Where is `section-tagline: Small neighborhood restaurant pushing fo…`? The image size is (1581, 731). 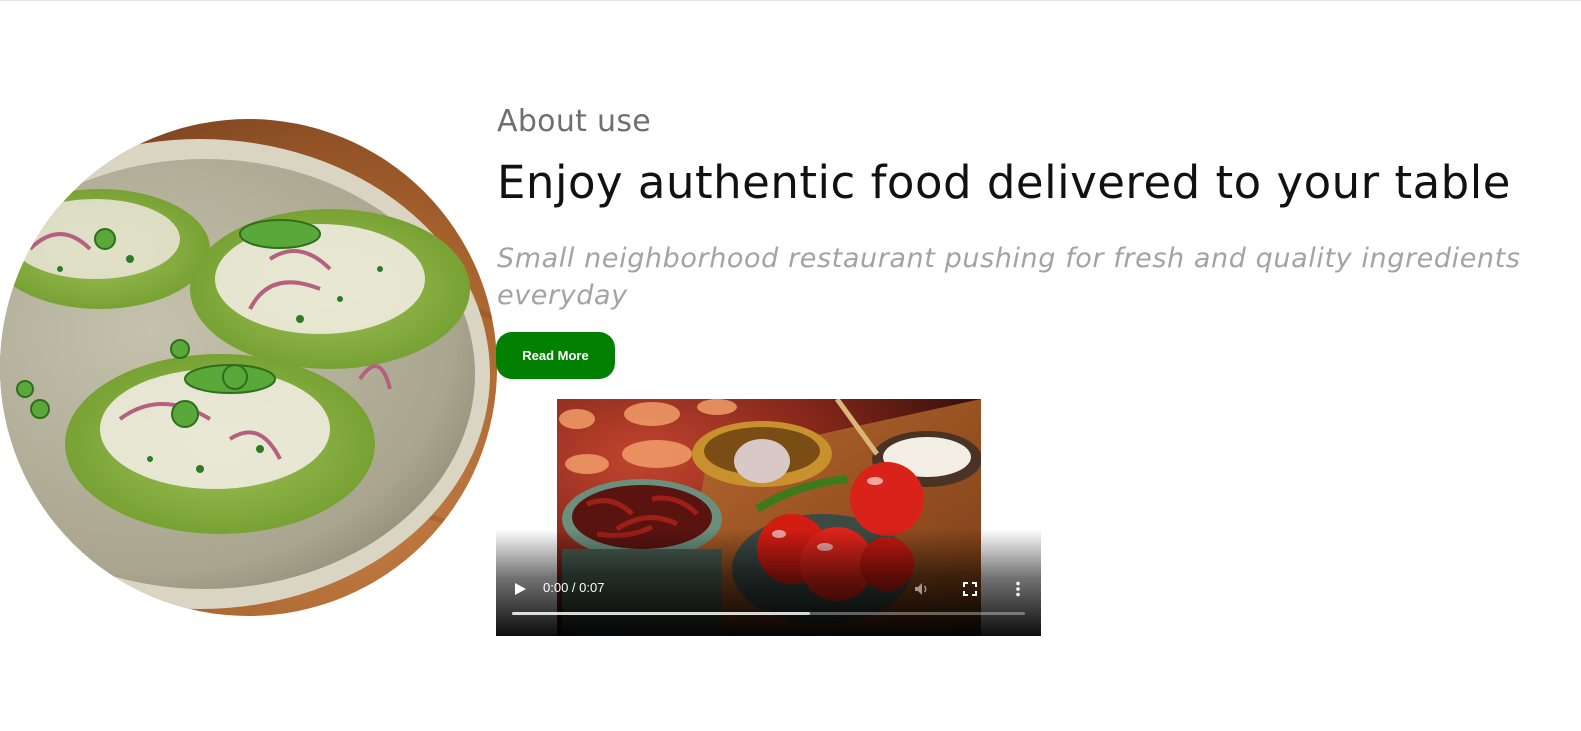
section-tagline: Small neighborhood restaurant pushing fo… is located at coordinates (1009, 277).